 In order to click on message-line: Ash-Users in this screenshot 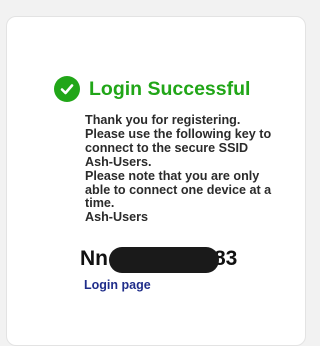, I will do `click(116, 217)`.